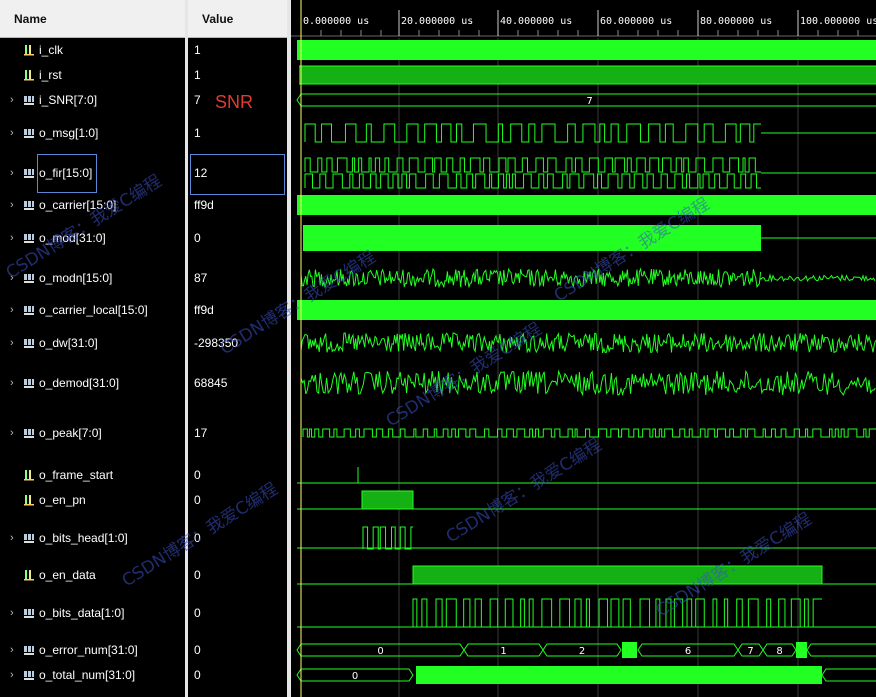  What do you see at coordinates (50, 75) in the screenshot?
I see `signal-name: i_rst` at bounding box center [50, 75].